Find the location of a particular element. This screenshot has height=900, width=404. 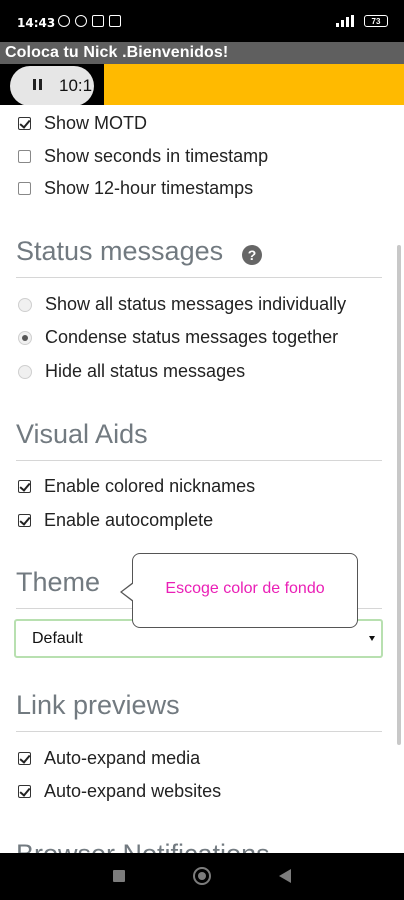

setting-colored-nicknames: Enable colored nicknames is located at coordinates (136, 486).